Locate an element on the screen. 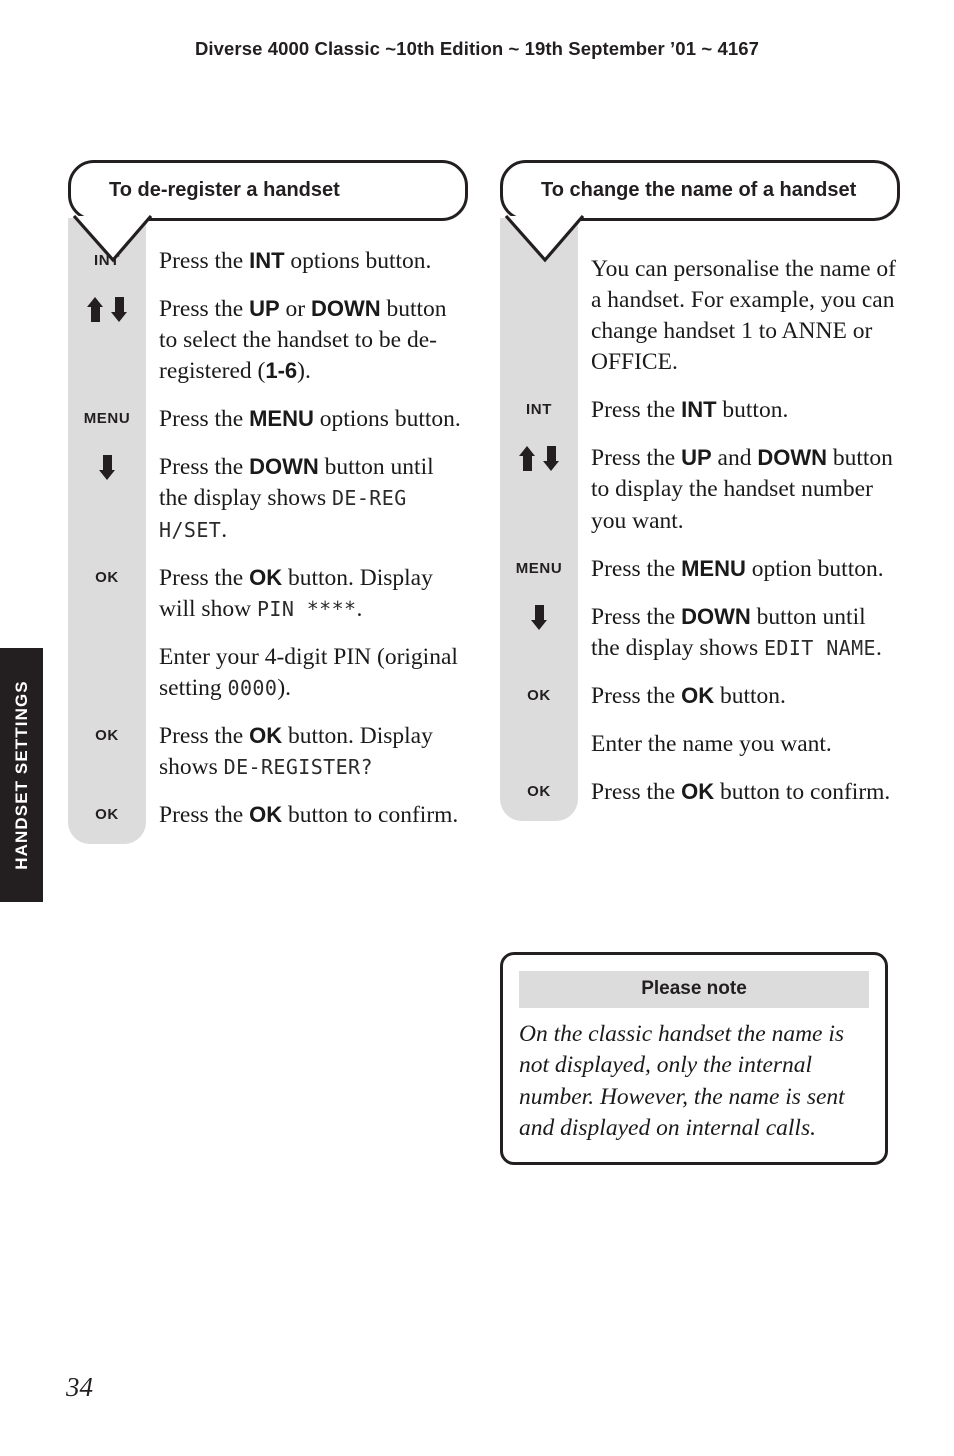 Image resolution: width=954 pixels, height=1456 pixels. step-instruction-text: Enter the name you want. is located at coordinates (739, 744).